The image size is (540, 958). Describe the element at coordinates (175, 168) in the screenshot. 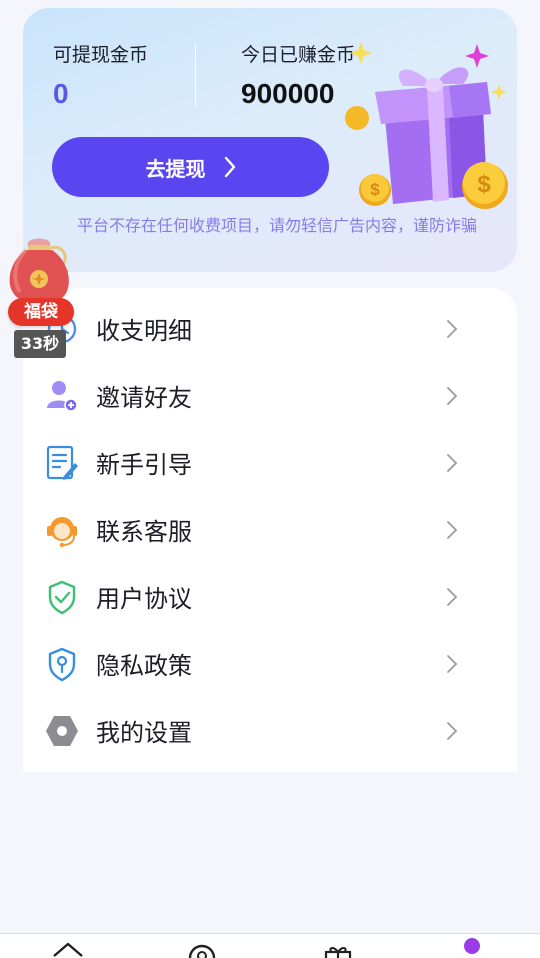

I see `withdraw-button-label: 去提现` at that location.